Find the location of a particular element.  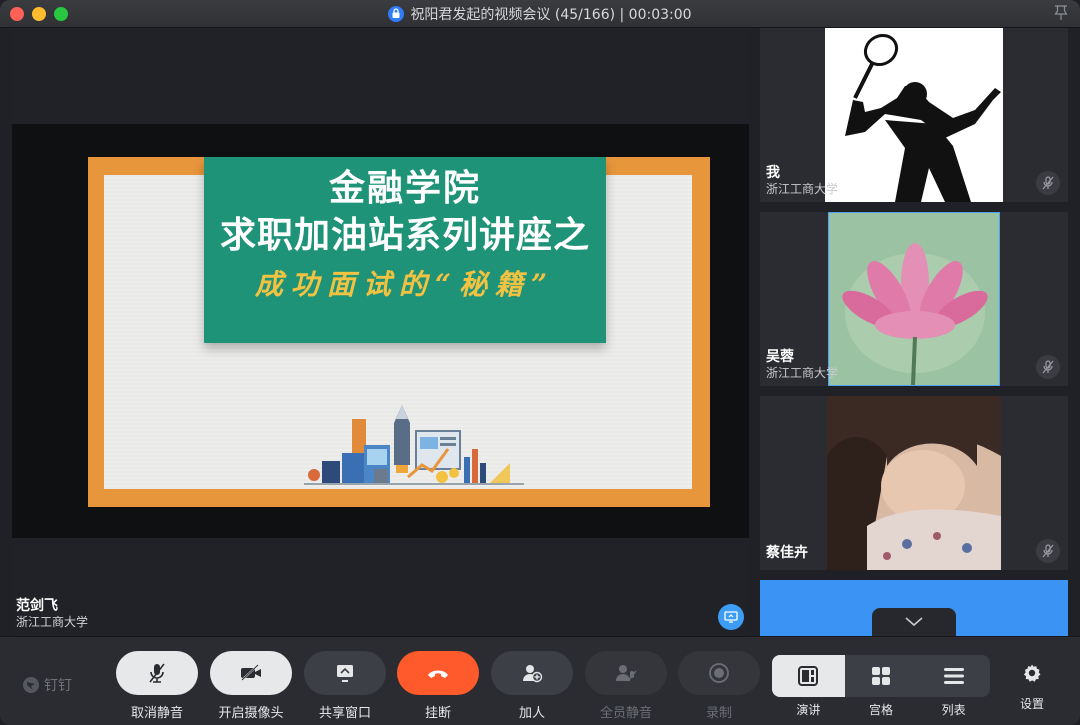

participant-name: 吴蓉 is located at coordinates (780, 357).